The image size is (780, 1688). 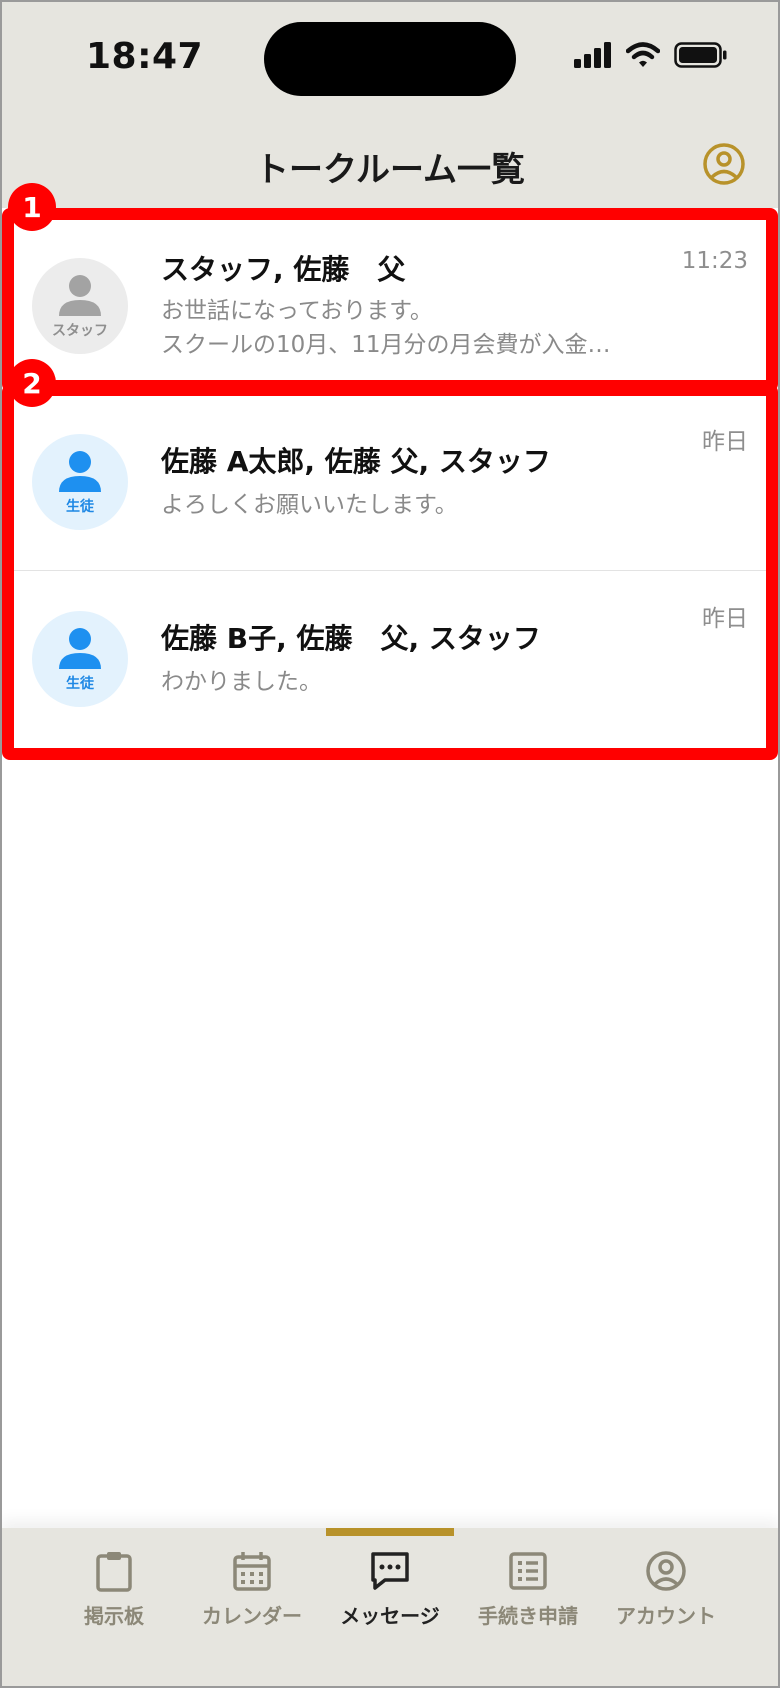 I want to click on signal-icon, so click(x=592, y=55).